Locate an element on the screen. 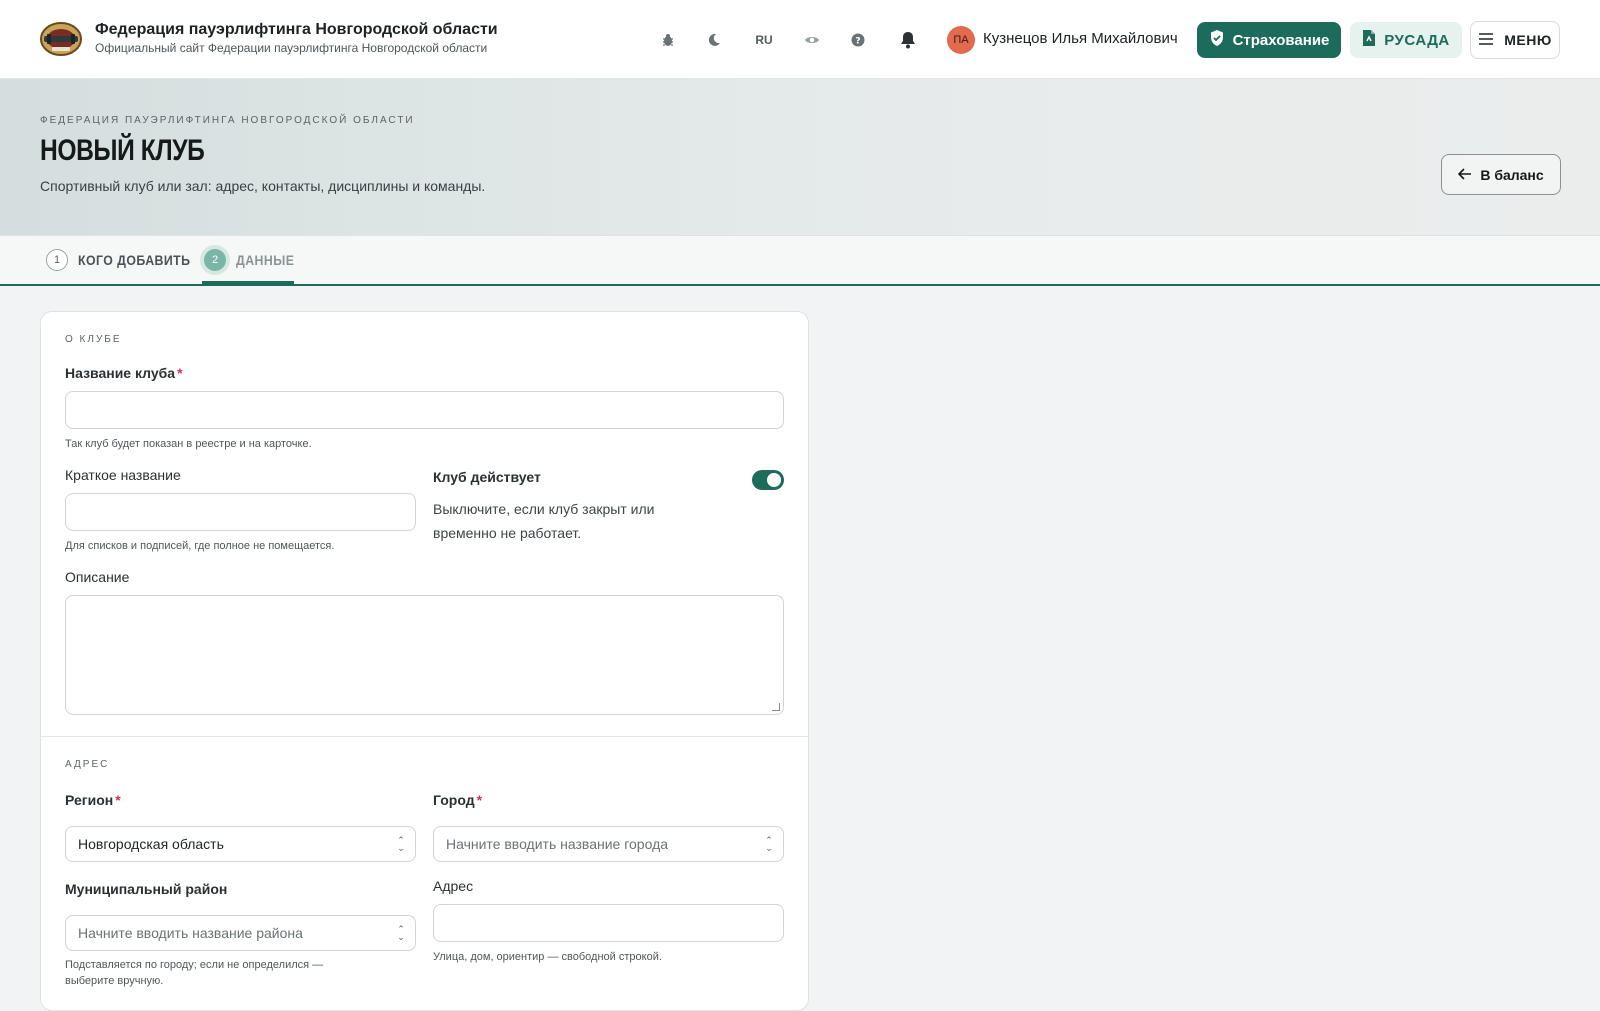  city-select: Начните вводить название города ⌃ ⌄ is located at coordinates (608, 844).